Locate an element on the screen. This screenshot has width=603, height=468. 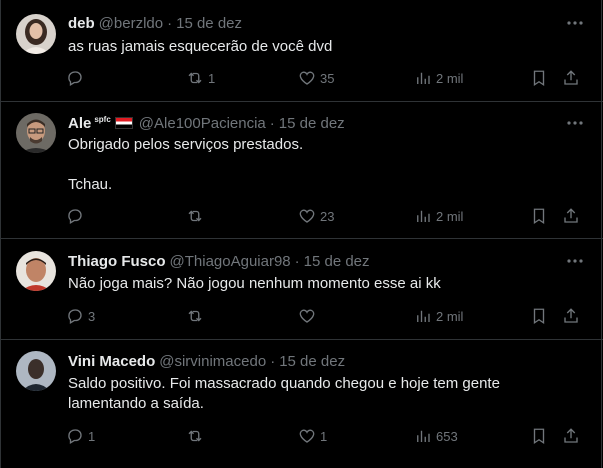
like-count: 1 is located at coordinates (324, 436).